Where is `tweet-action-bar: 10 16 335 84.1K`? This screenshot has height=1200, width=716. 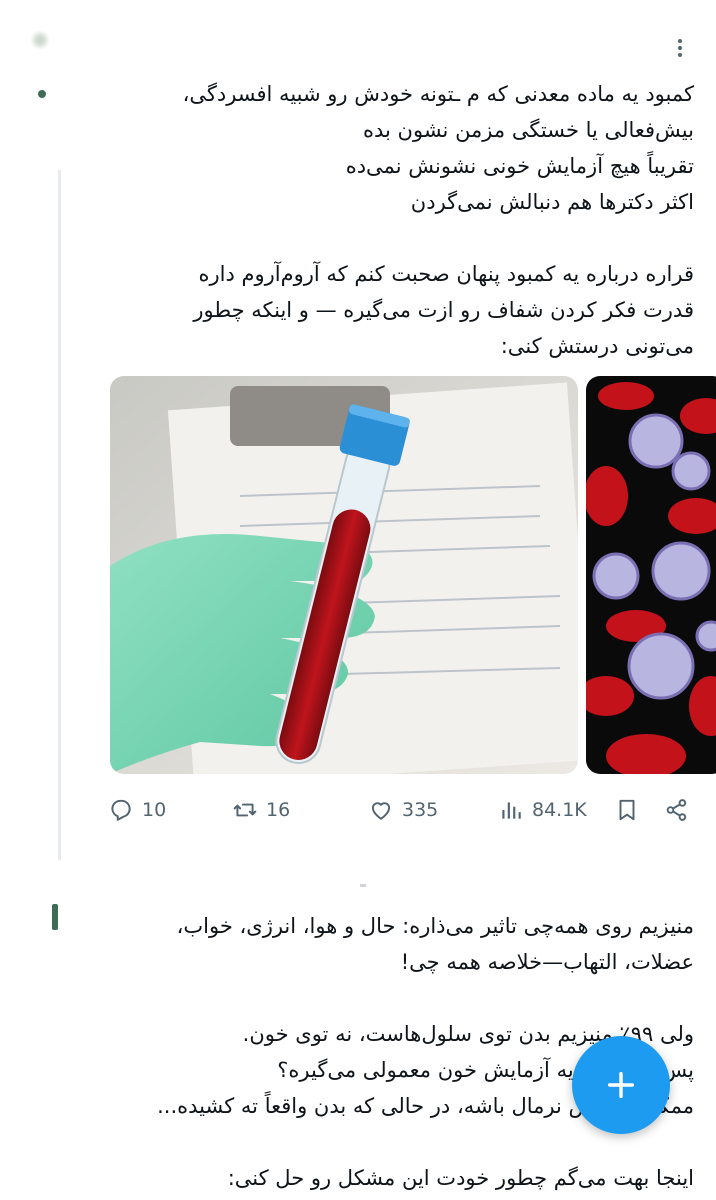
tweet-action-bar: 10 16 335 84.1K is located at coordinates (403, 810).